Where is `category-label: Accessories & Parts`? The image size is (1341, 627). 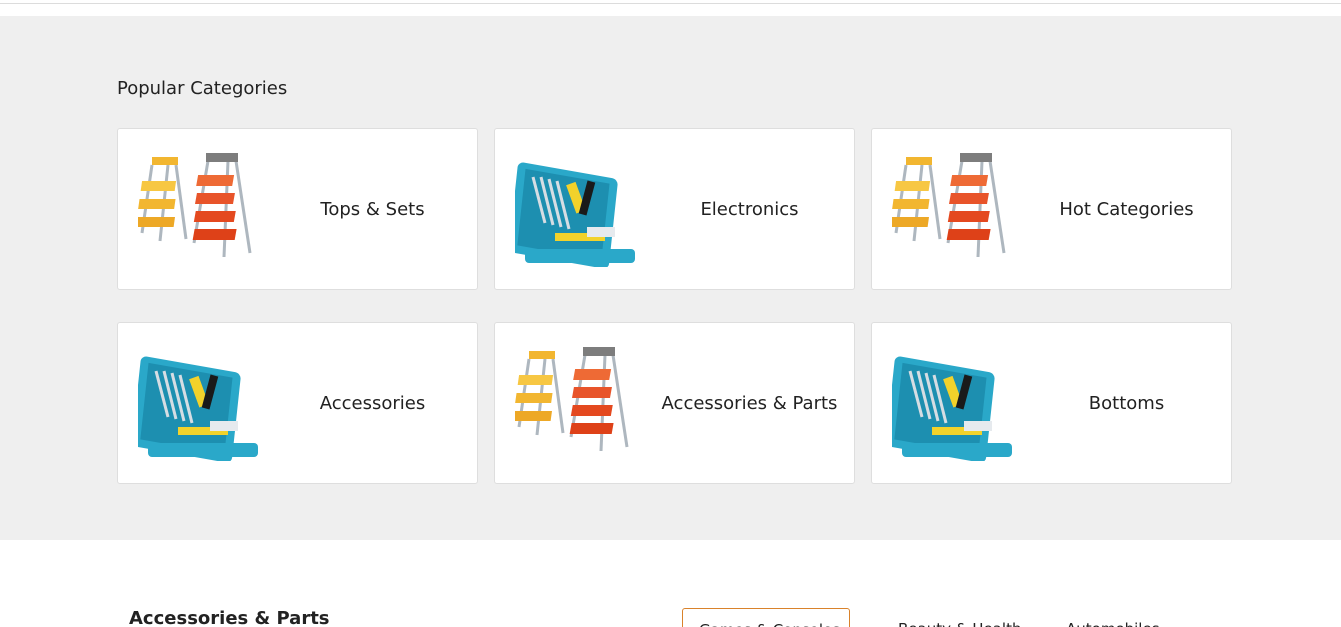
category-label: Accessories & Parts is located at coordinates (749, 403).